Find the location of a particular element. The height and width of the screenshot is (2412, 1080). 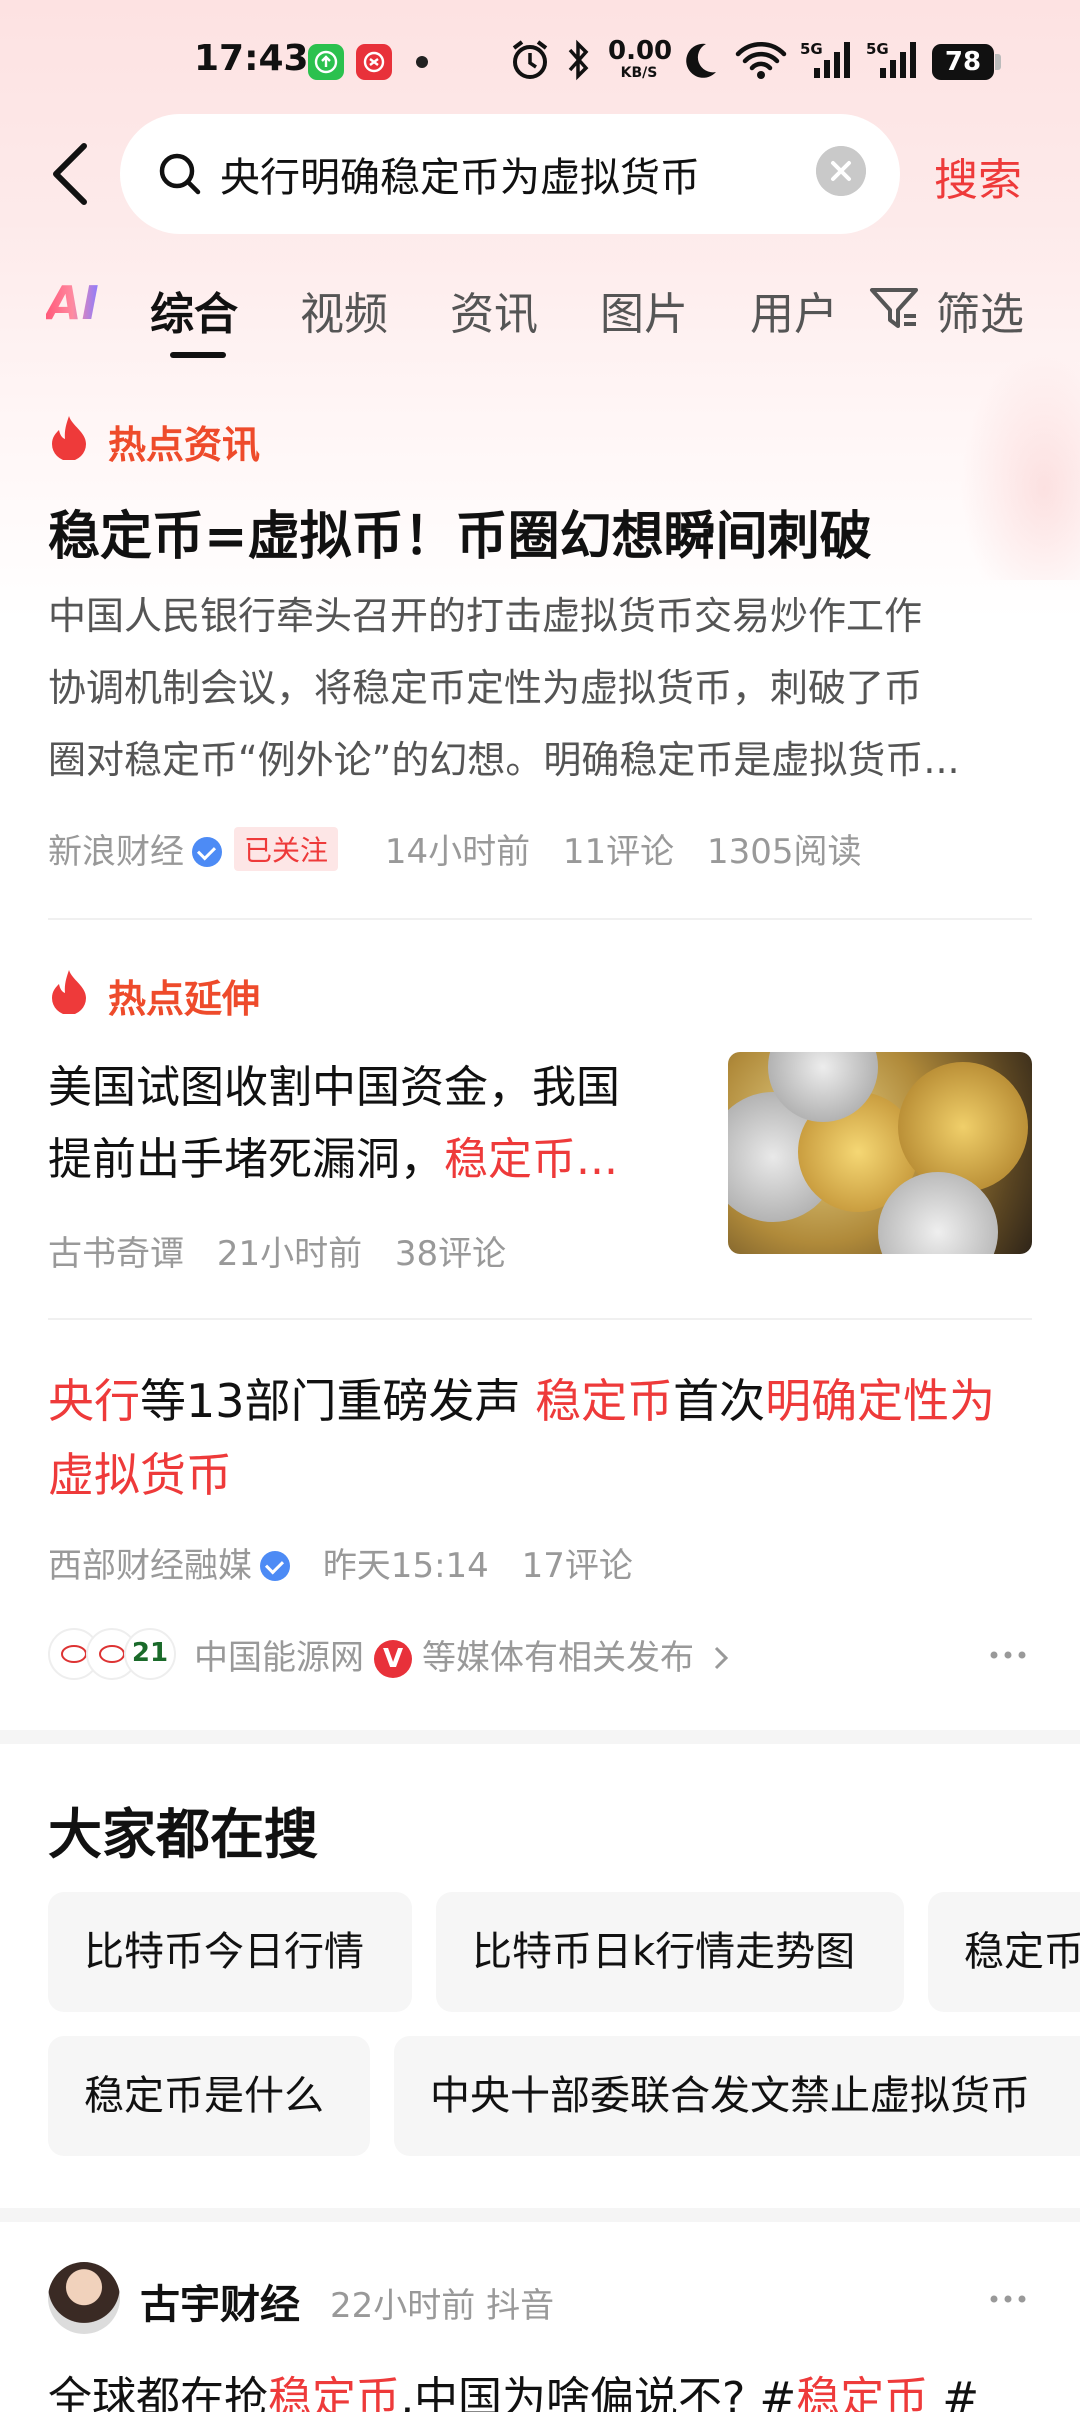

hot-news-meta: 新浪财经 已关注 14小时前 11评论 1305阅读 is located at coordinates (455, 848).